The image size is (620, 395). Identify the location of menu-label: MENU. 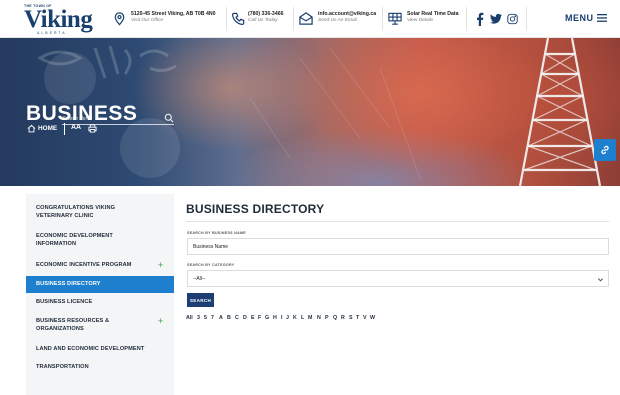
(579, 18).